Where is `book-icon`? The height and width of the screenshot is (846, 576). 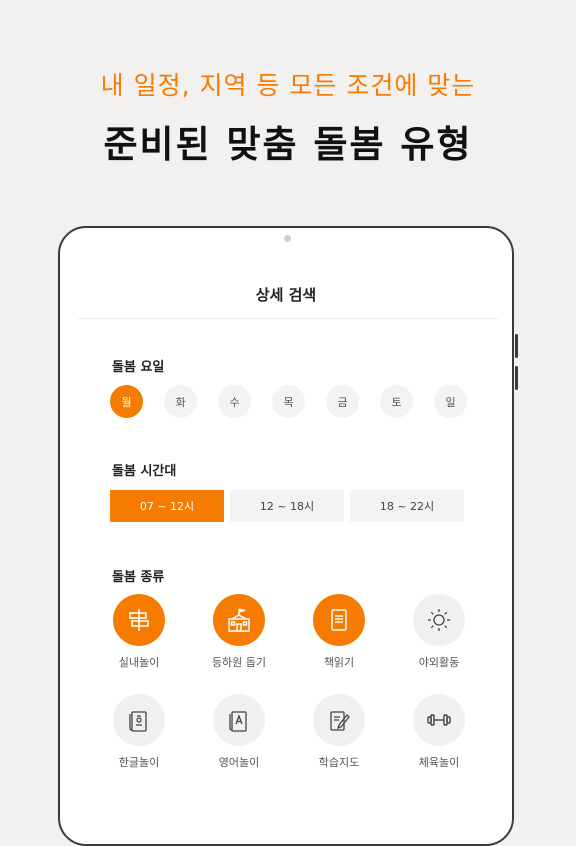
book-icon is located at coordinates (339, 620).